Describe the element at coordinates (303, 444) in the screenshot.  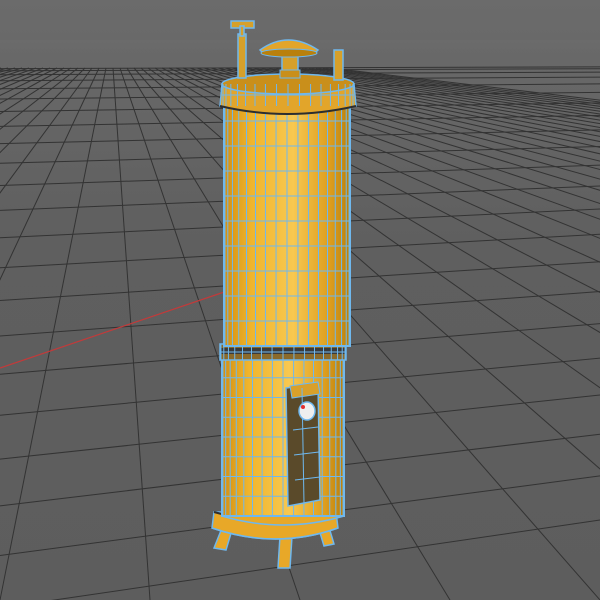
I see `control-panel` at that location.